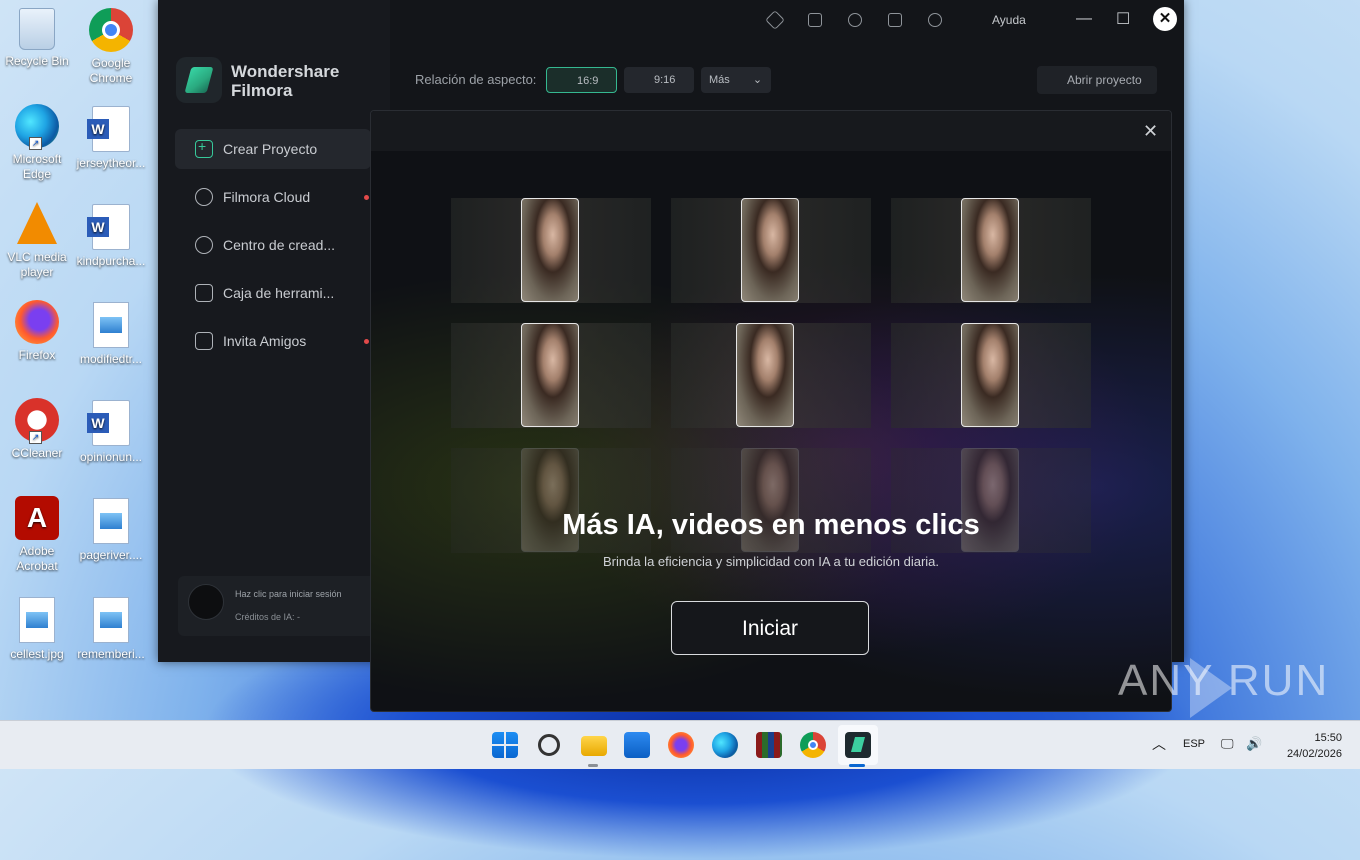  What do you see at coordinates (757, 80) in the screenshot?
I see `chevron-down-icon: ⌄` at bounding box center [757, 80].